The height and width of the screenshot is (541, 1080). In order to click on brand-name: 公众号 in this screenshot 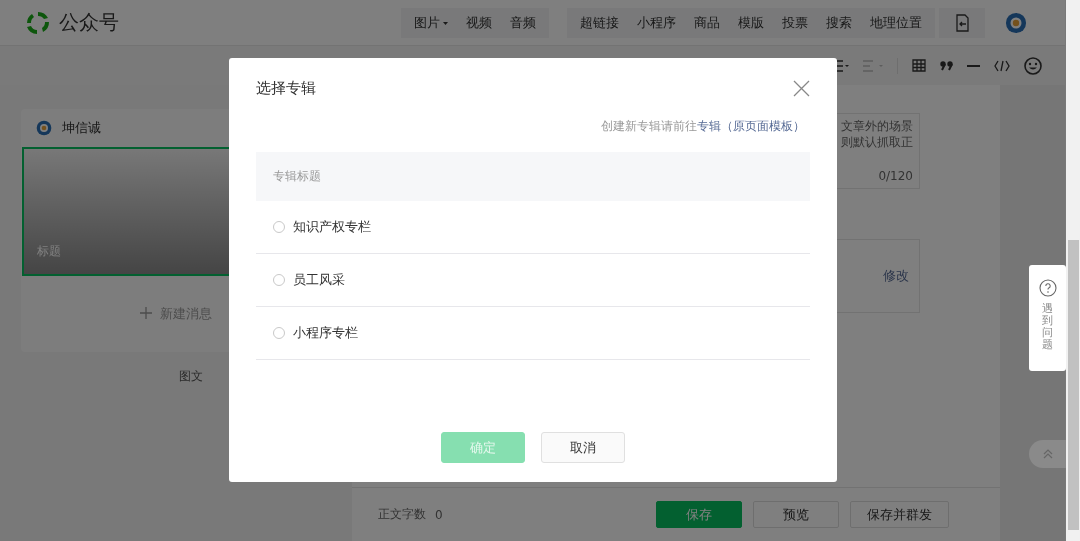, I will do `click(89, 22)`.